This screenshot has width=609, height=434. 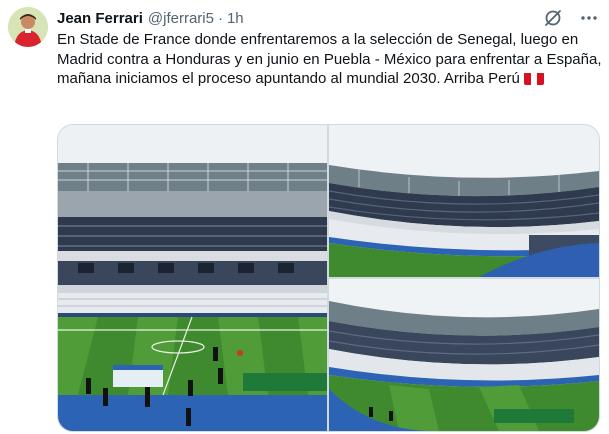 What do you see at coordinates (553, 18) in the screenshot?
I see `grok-icon` at bounding box center [553, 18].